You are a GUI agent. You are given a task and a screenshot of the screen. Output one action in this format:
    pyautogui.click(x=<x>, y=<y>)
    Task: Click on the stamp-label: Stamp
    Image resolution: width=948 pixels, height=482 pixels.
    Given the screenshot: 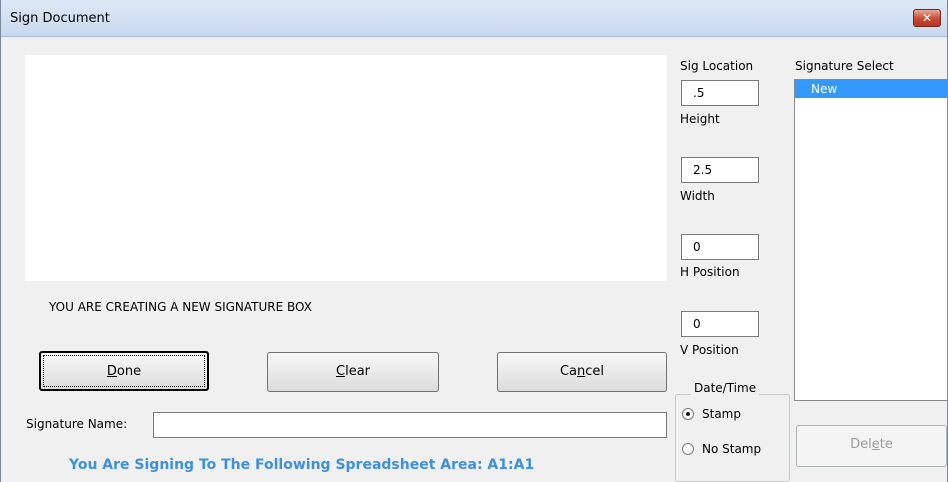 What is the action you would take?
    pyautogui.click(x=721, y=414)
    